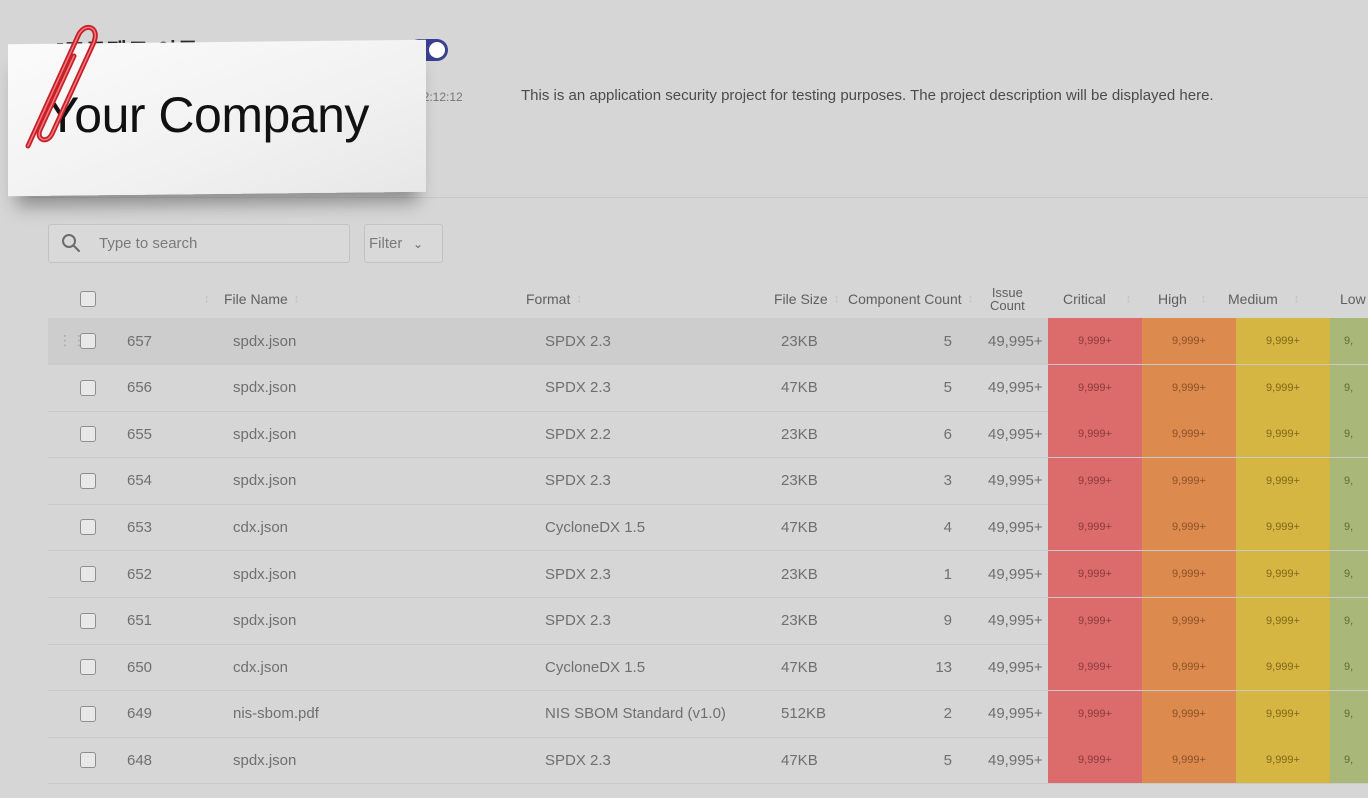  Describe the element at coordinates (140, 574) in the screenshot. I see `row-id: 652` at that location.